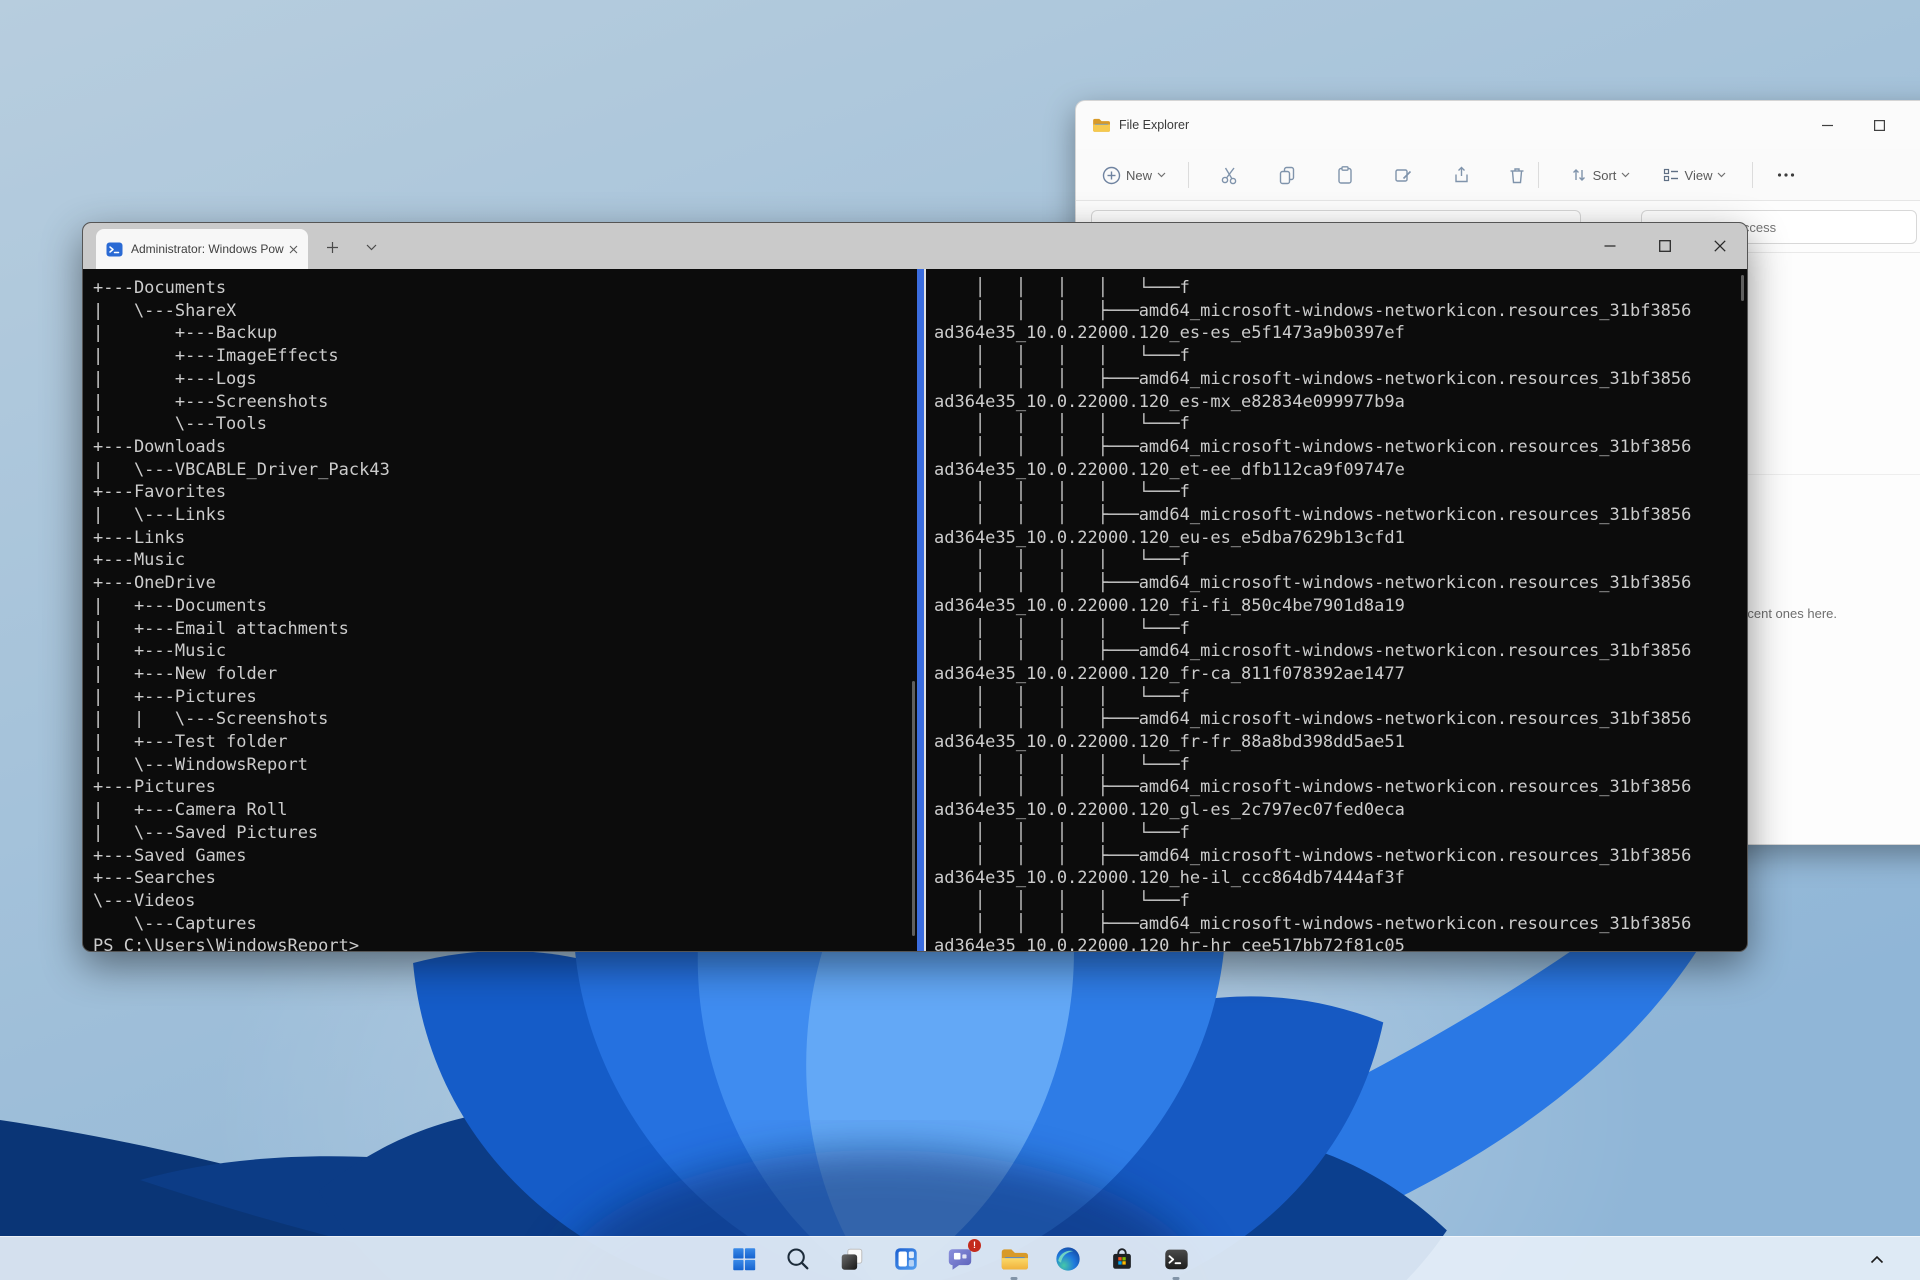  I want to click on edge-button, so click(1068, 1259).